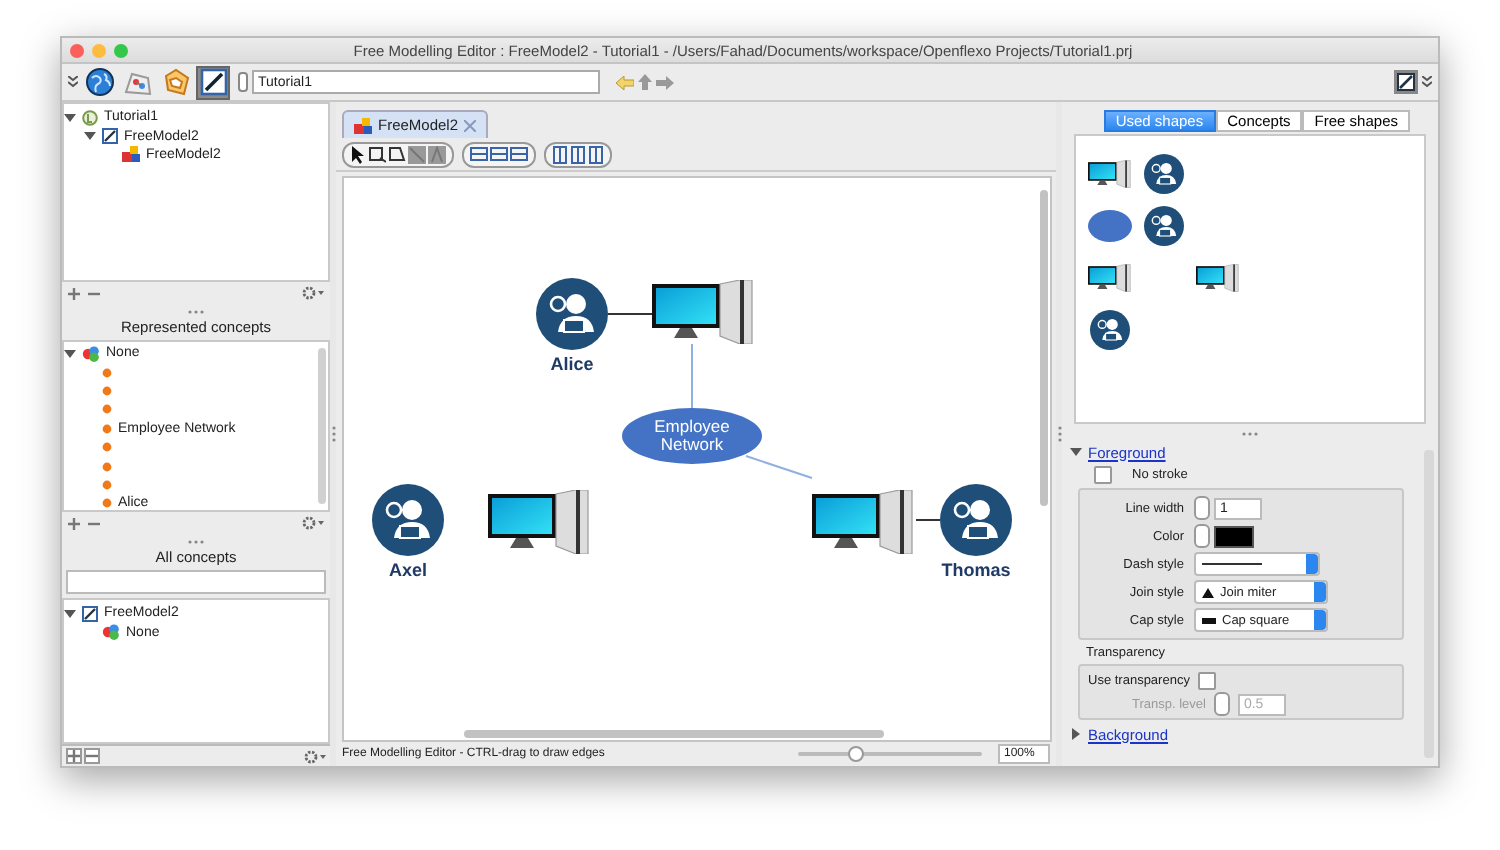 This screenshot has height=850, width=1500. Describe the element at coordinates (692, 436) in the screenshot. I see `concept-node: Employee Network` at that location.